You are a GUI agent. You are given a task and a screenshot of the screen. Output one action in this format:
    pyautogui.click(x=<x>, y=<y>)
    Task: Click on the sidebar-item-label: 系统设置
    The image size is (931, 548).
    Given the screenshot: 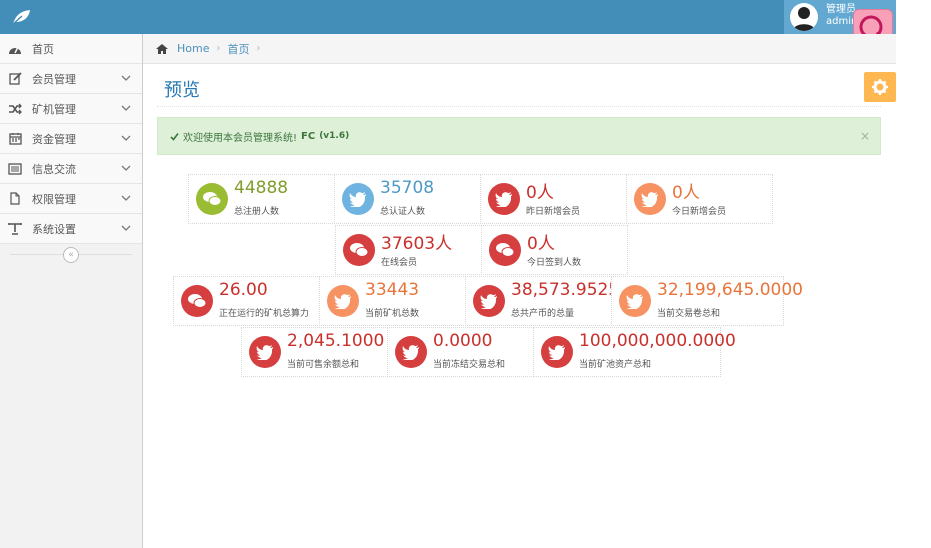 What is the action you would take?
    pyautogui.click(x=54, y=229)
    